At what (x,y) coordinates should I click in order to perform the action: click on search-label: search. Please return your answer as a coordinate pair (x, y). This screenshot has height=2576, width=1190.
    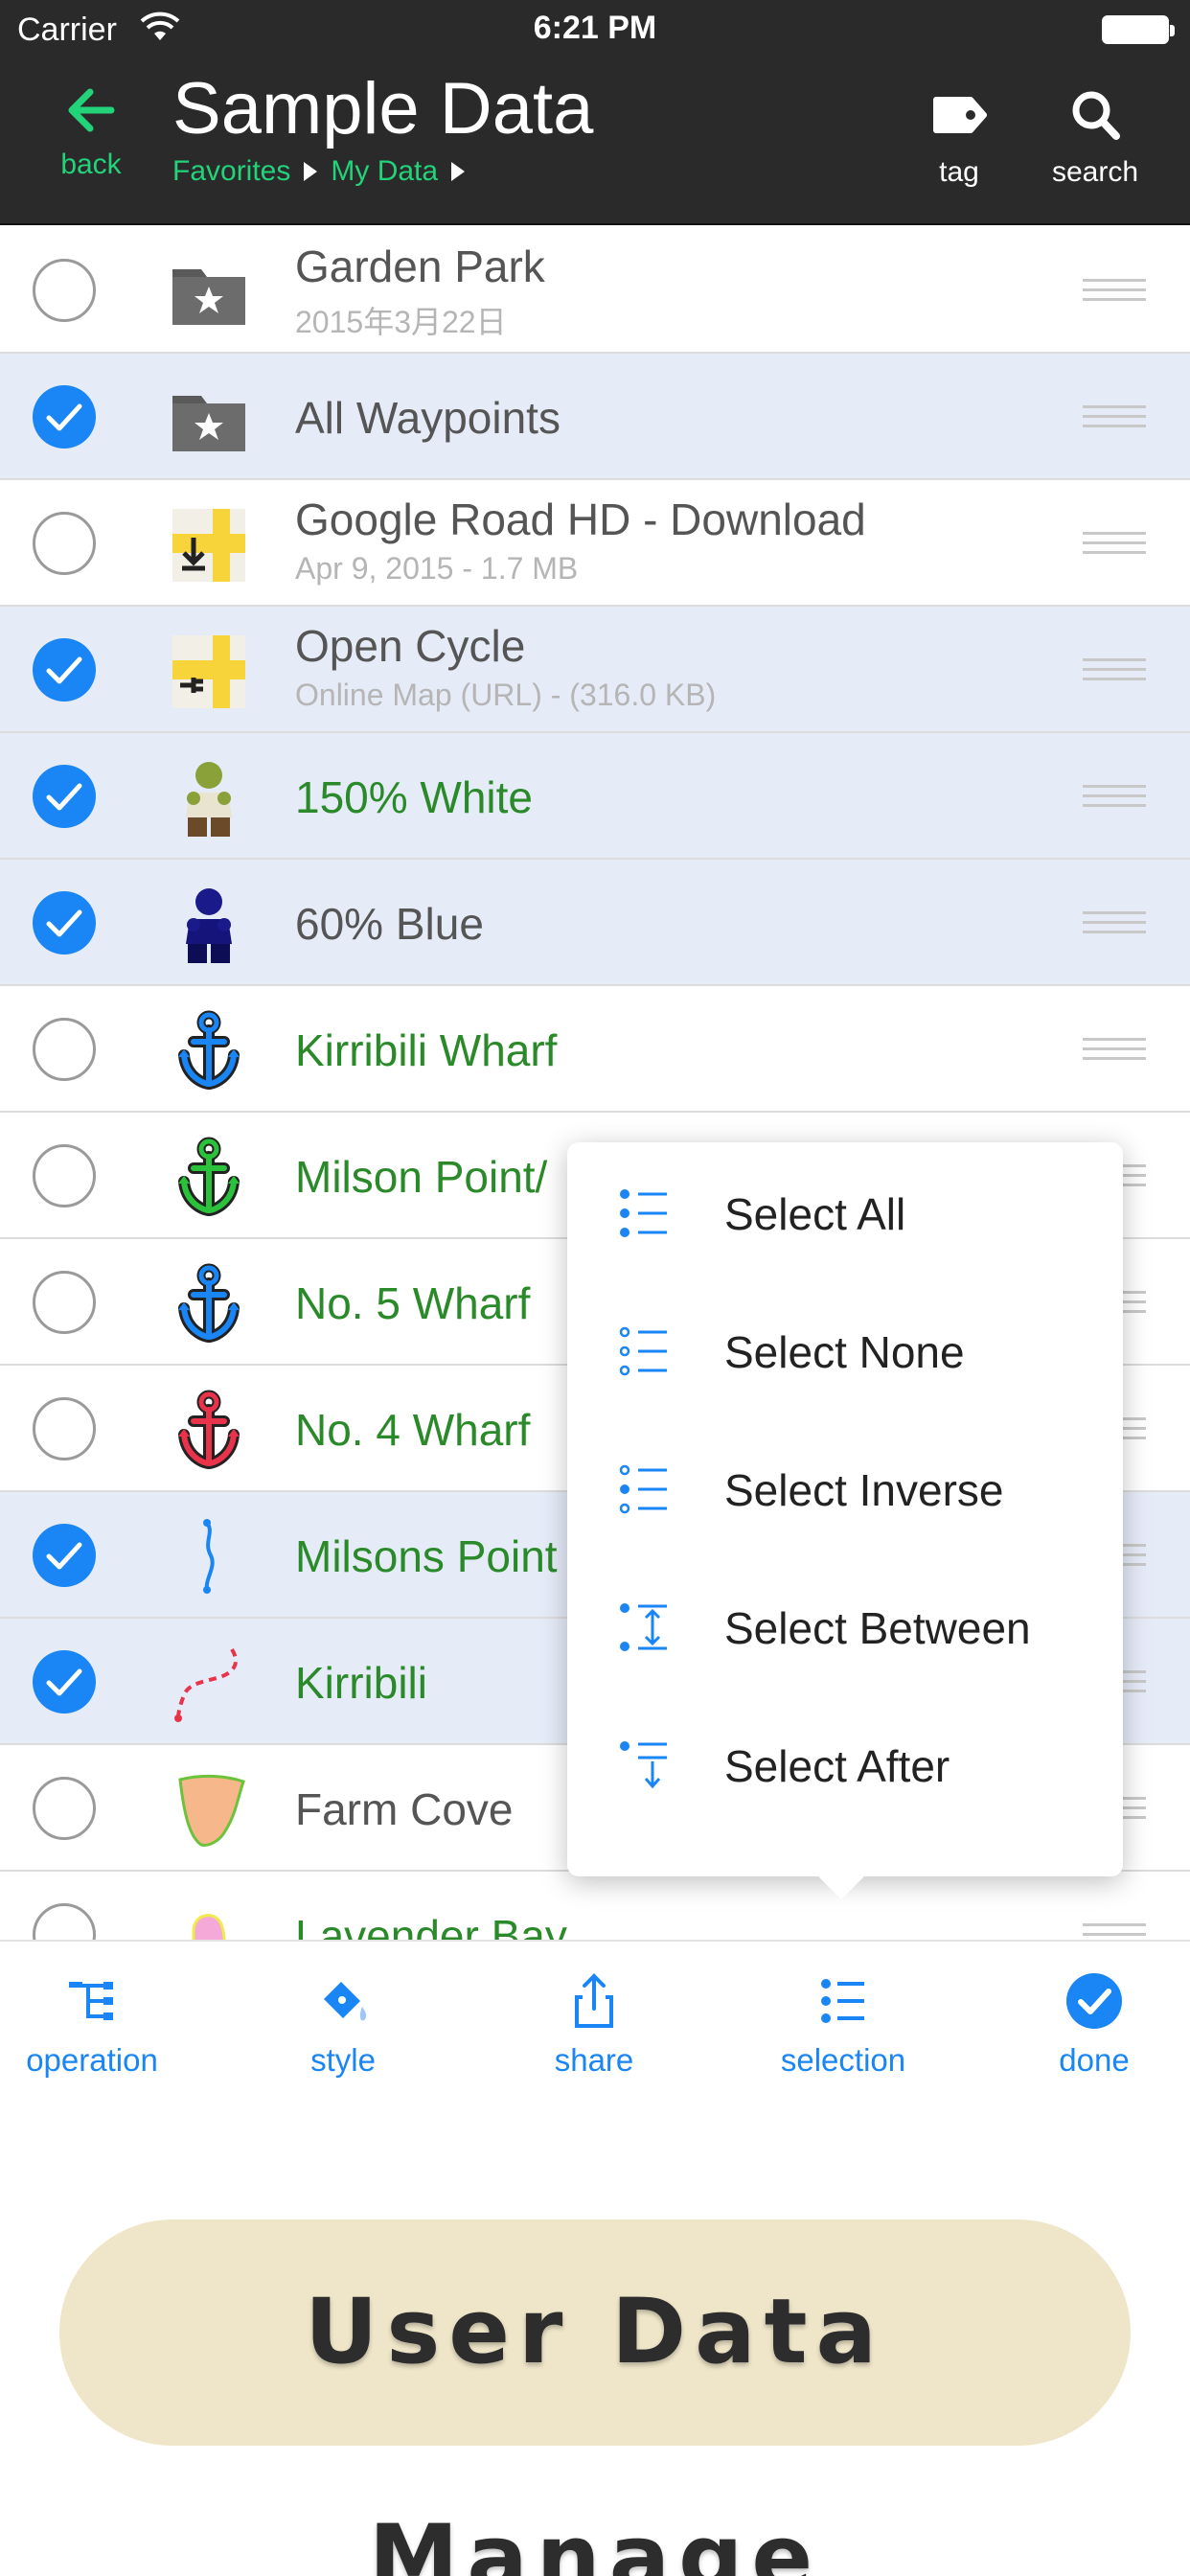
    Looking at the image, I should click on (1095, 172).